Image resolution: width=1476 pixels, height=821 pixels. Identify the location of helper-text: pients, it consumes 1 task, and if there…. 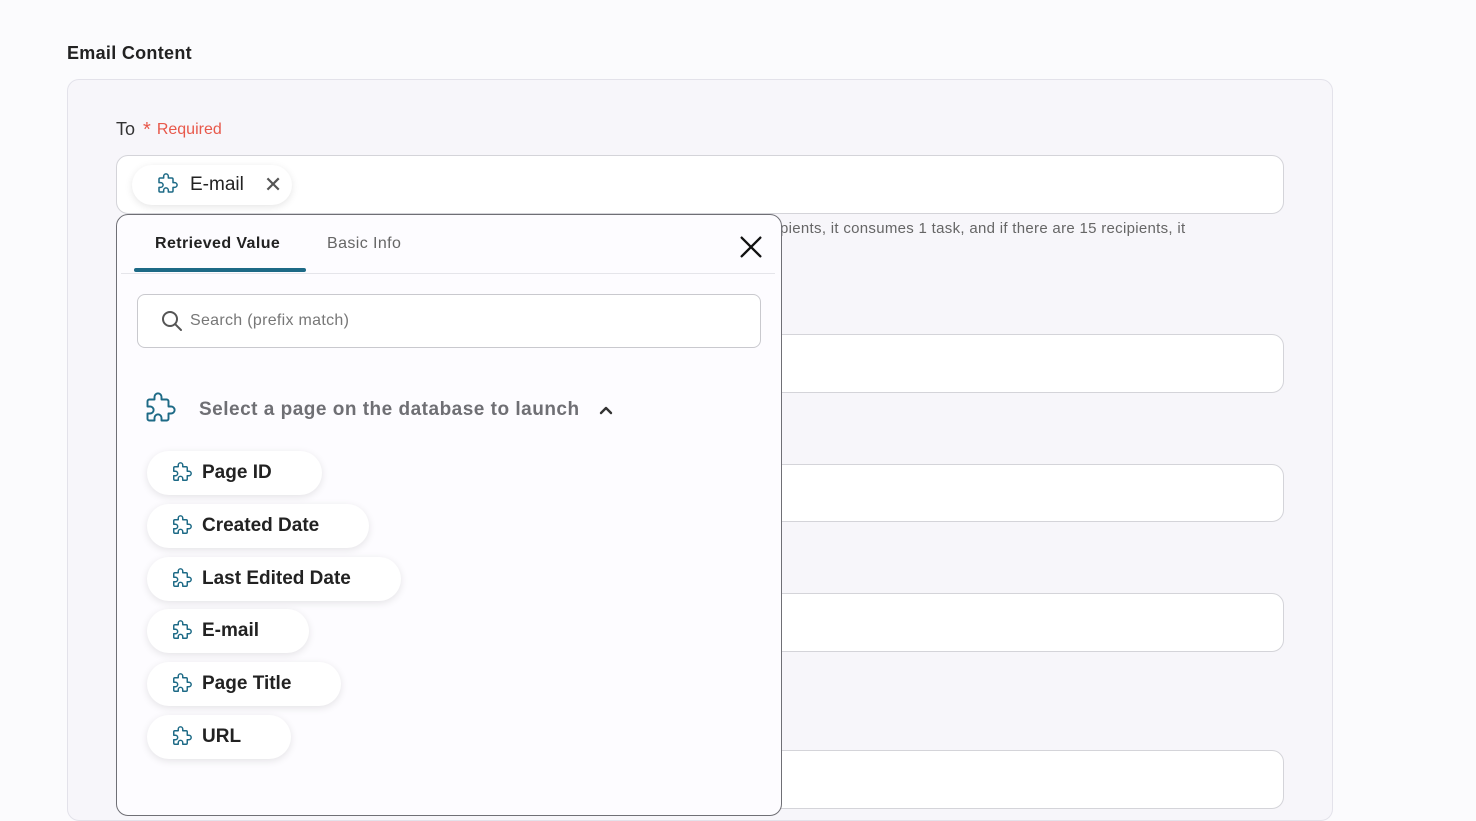
(983, 228).